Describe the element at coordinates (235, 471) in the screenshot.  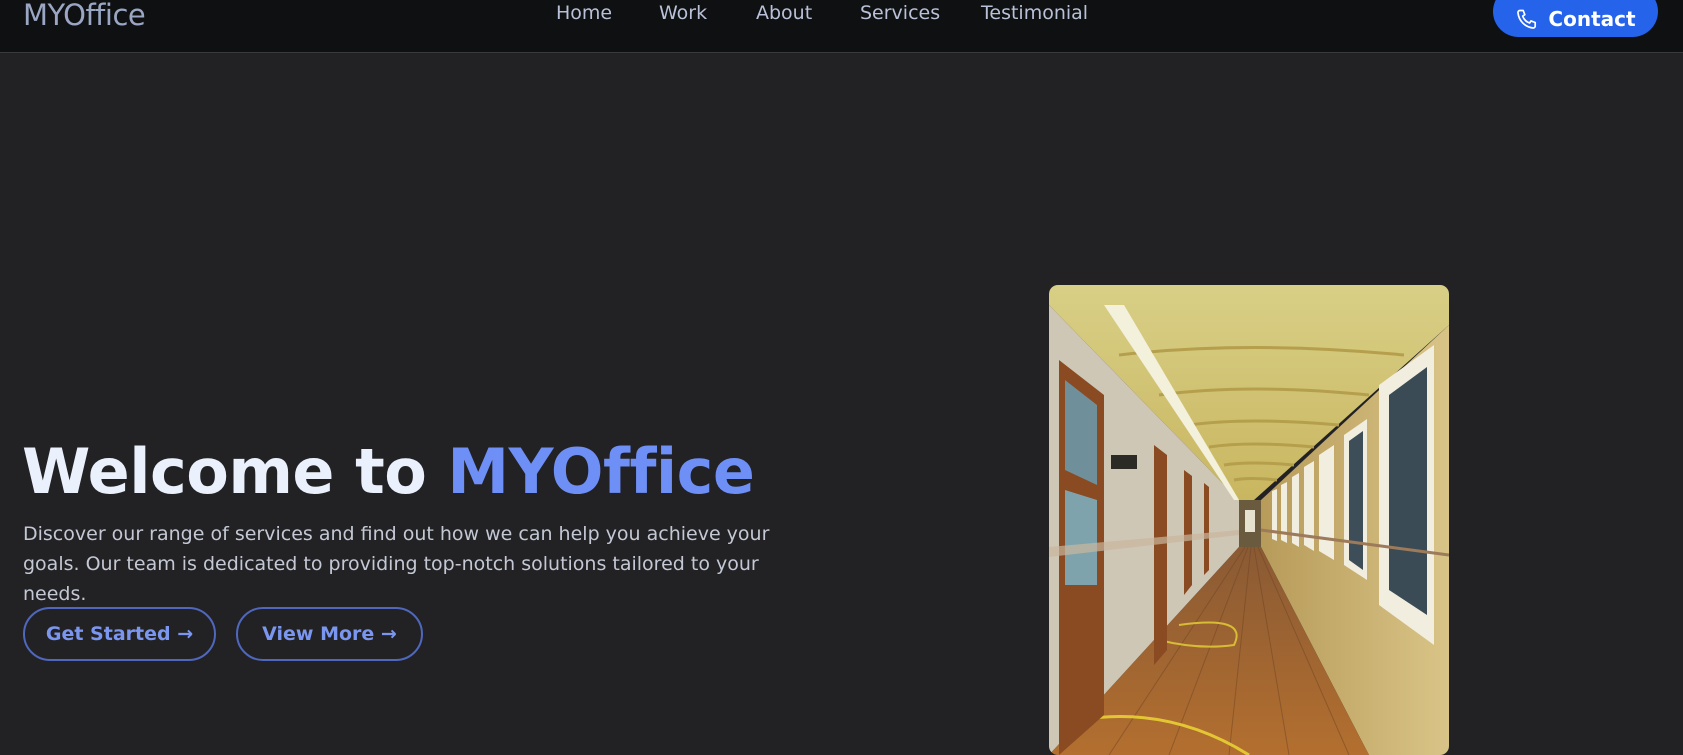
I see `hero-title-prefix: Welcome to` at that location.